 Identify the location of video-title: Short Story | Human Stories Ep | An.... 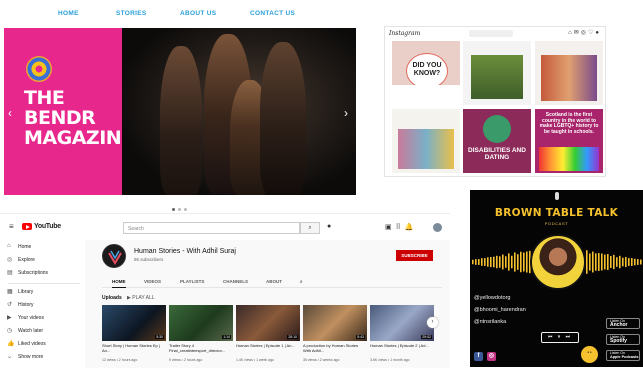
(134, 348).